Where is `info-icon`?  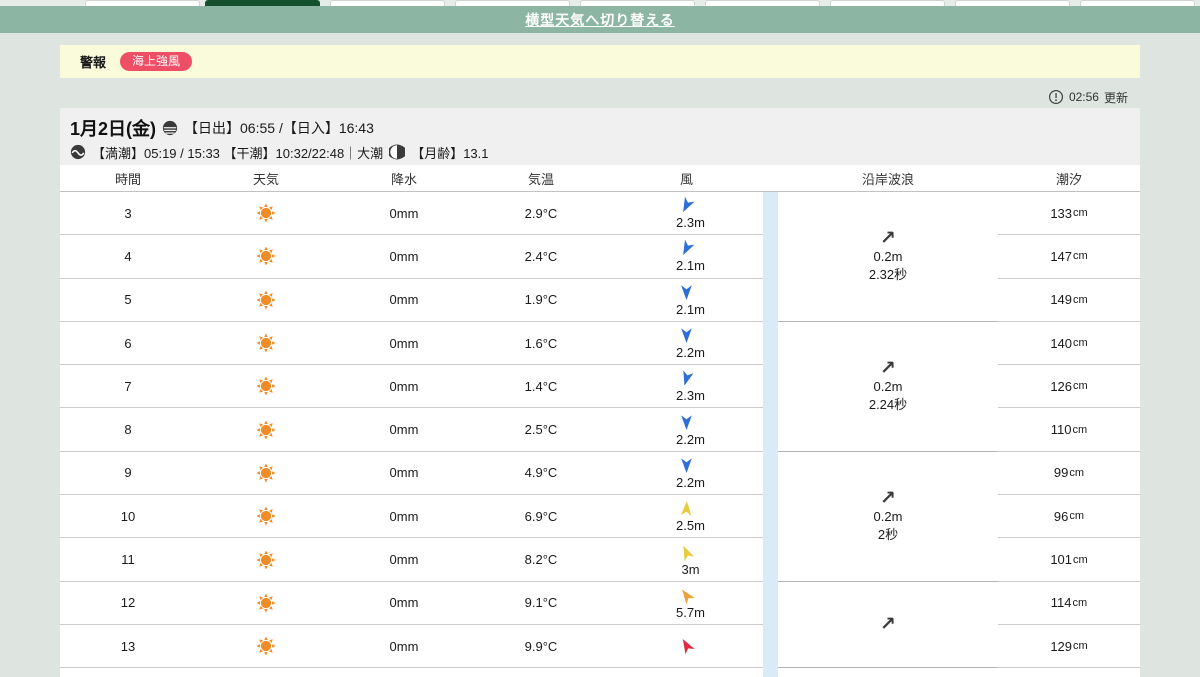 info-icon is located at coordinates (1055, 97).